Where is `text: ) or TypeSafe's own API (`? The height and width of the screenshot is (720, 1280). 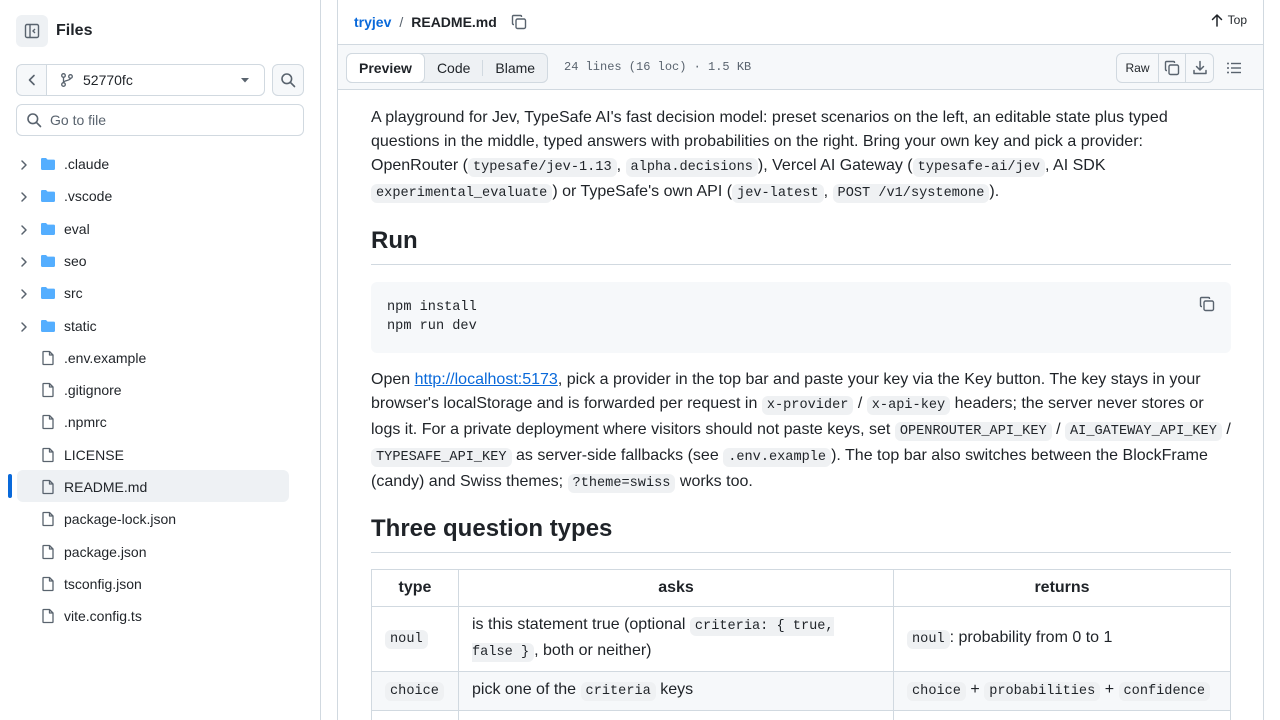 text: ) or TypeSafe's own API ( is located at coordinates (642, 191).